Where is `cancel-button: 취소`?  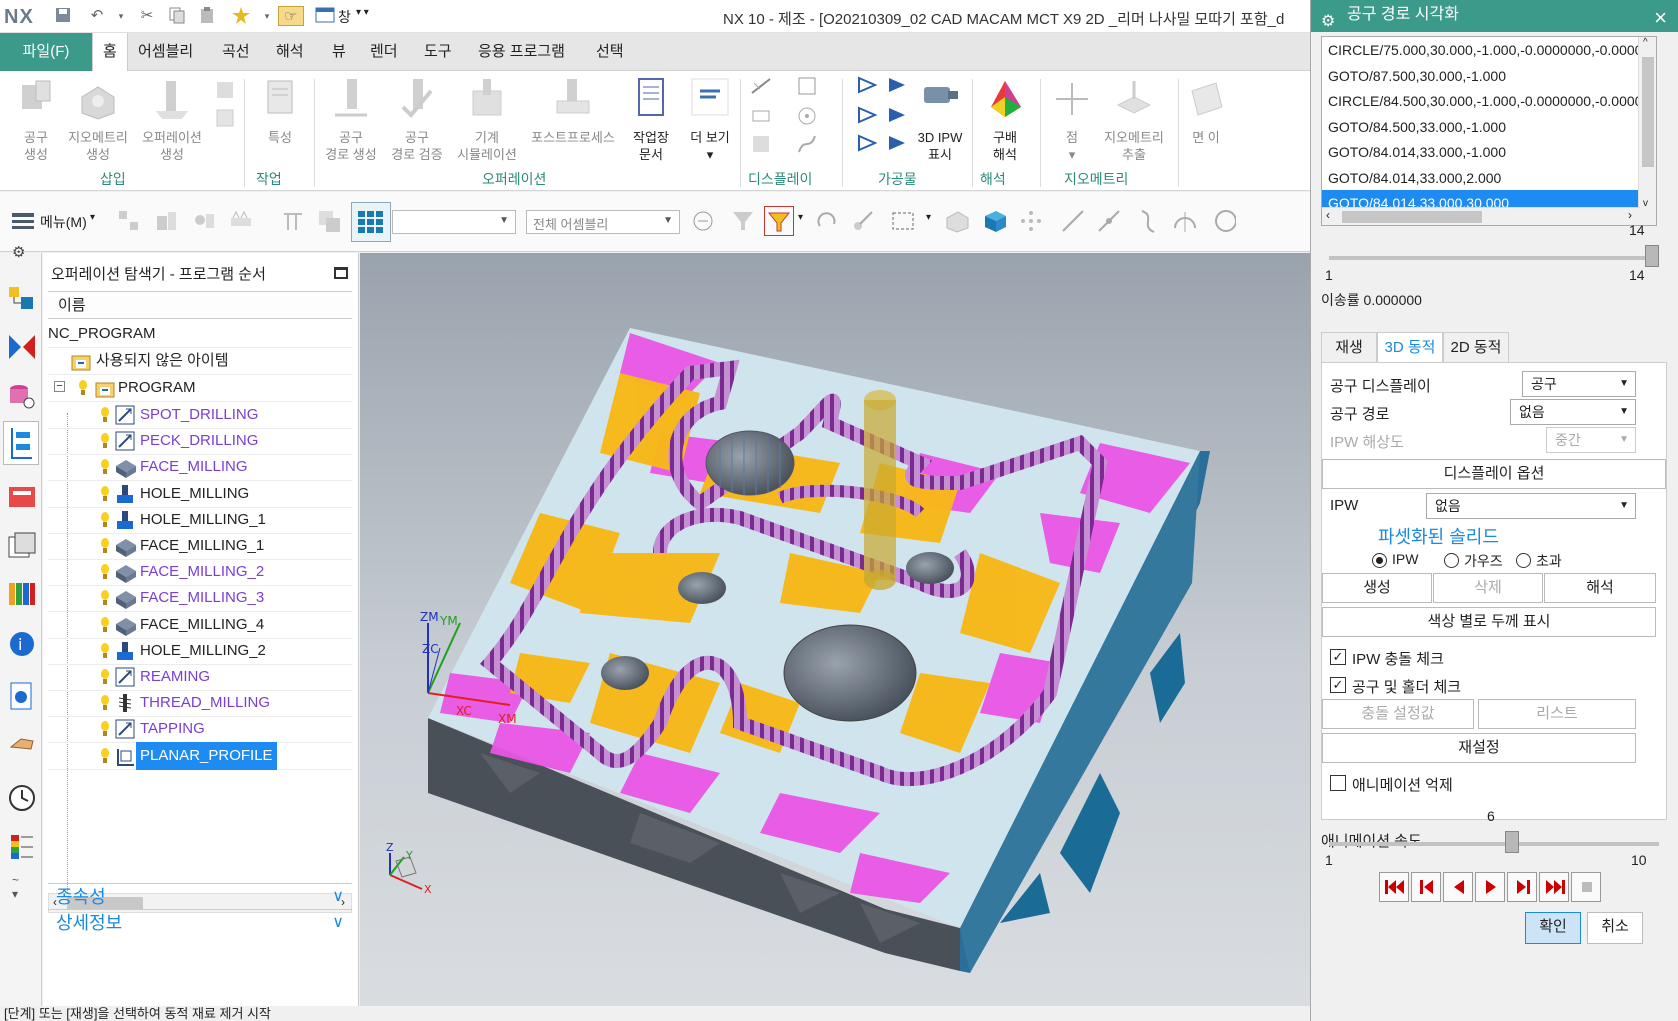 cancel-button: 취소 is located at coordinates (1615, 928).